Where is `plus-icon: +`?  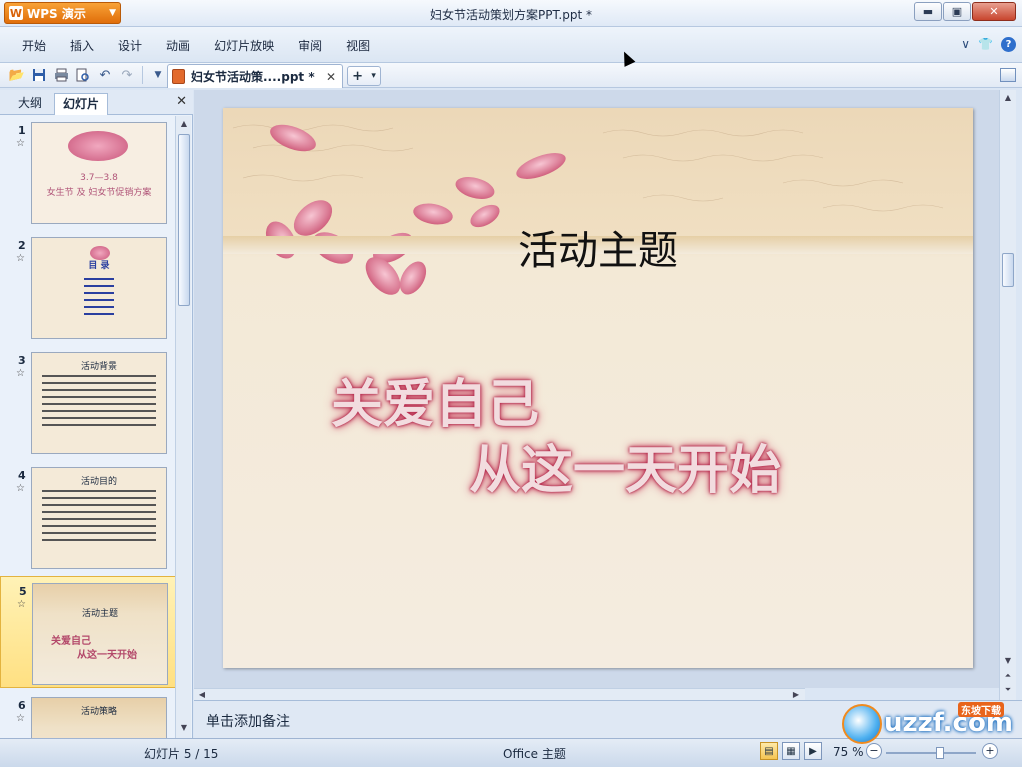 plus-icon: + is located at coordinates (358, 76).